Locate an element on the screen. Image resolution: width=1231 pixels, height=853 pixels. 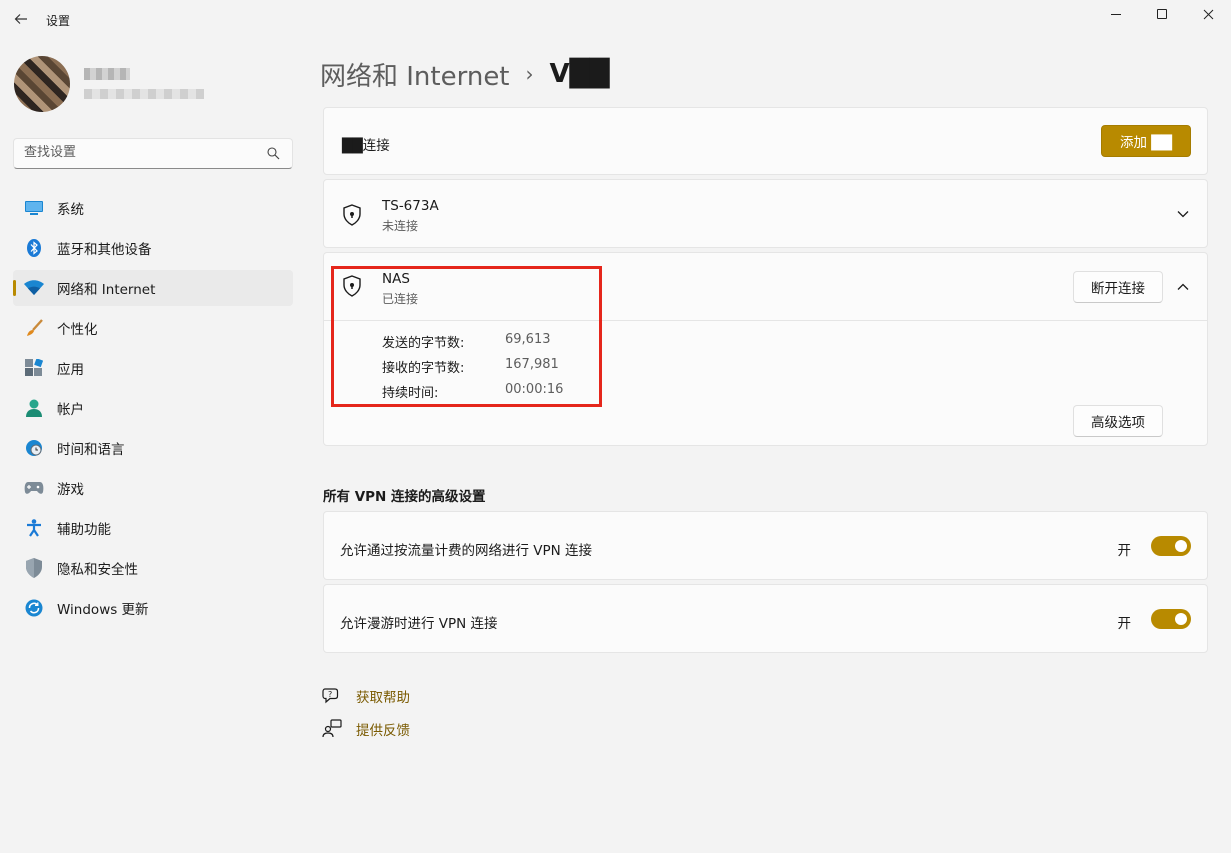
sidebar-item-label: Windows 更新 is located at coordinates (103, 610).